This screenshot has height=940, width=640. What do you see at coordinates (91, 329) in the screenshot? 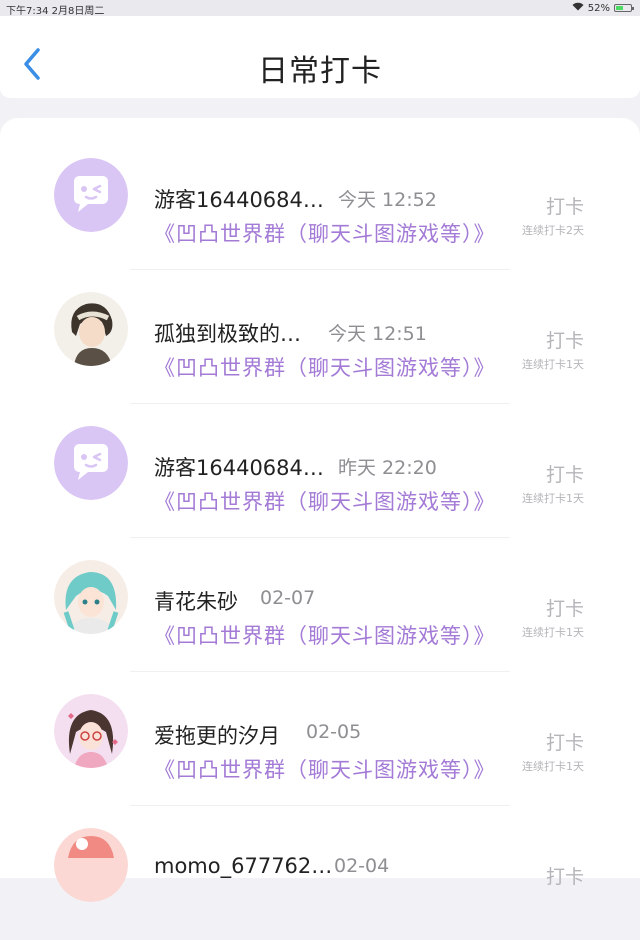
I see `anime-boy-avatar` at bounding box center [91, 329].